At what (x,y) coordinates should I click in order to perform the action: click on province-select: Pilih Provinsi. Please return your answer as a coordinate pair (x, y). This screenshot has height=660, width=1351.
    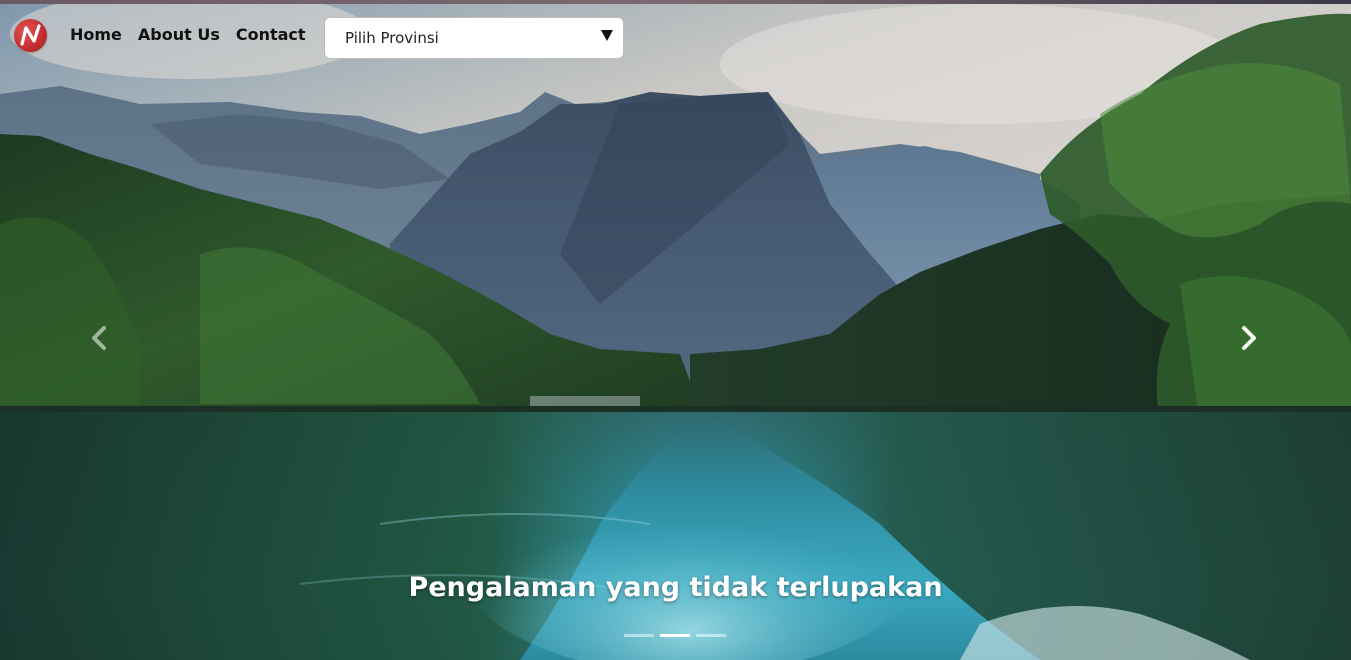
    Looking at the image, I should click on (474, 38).